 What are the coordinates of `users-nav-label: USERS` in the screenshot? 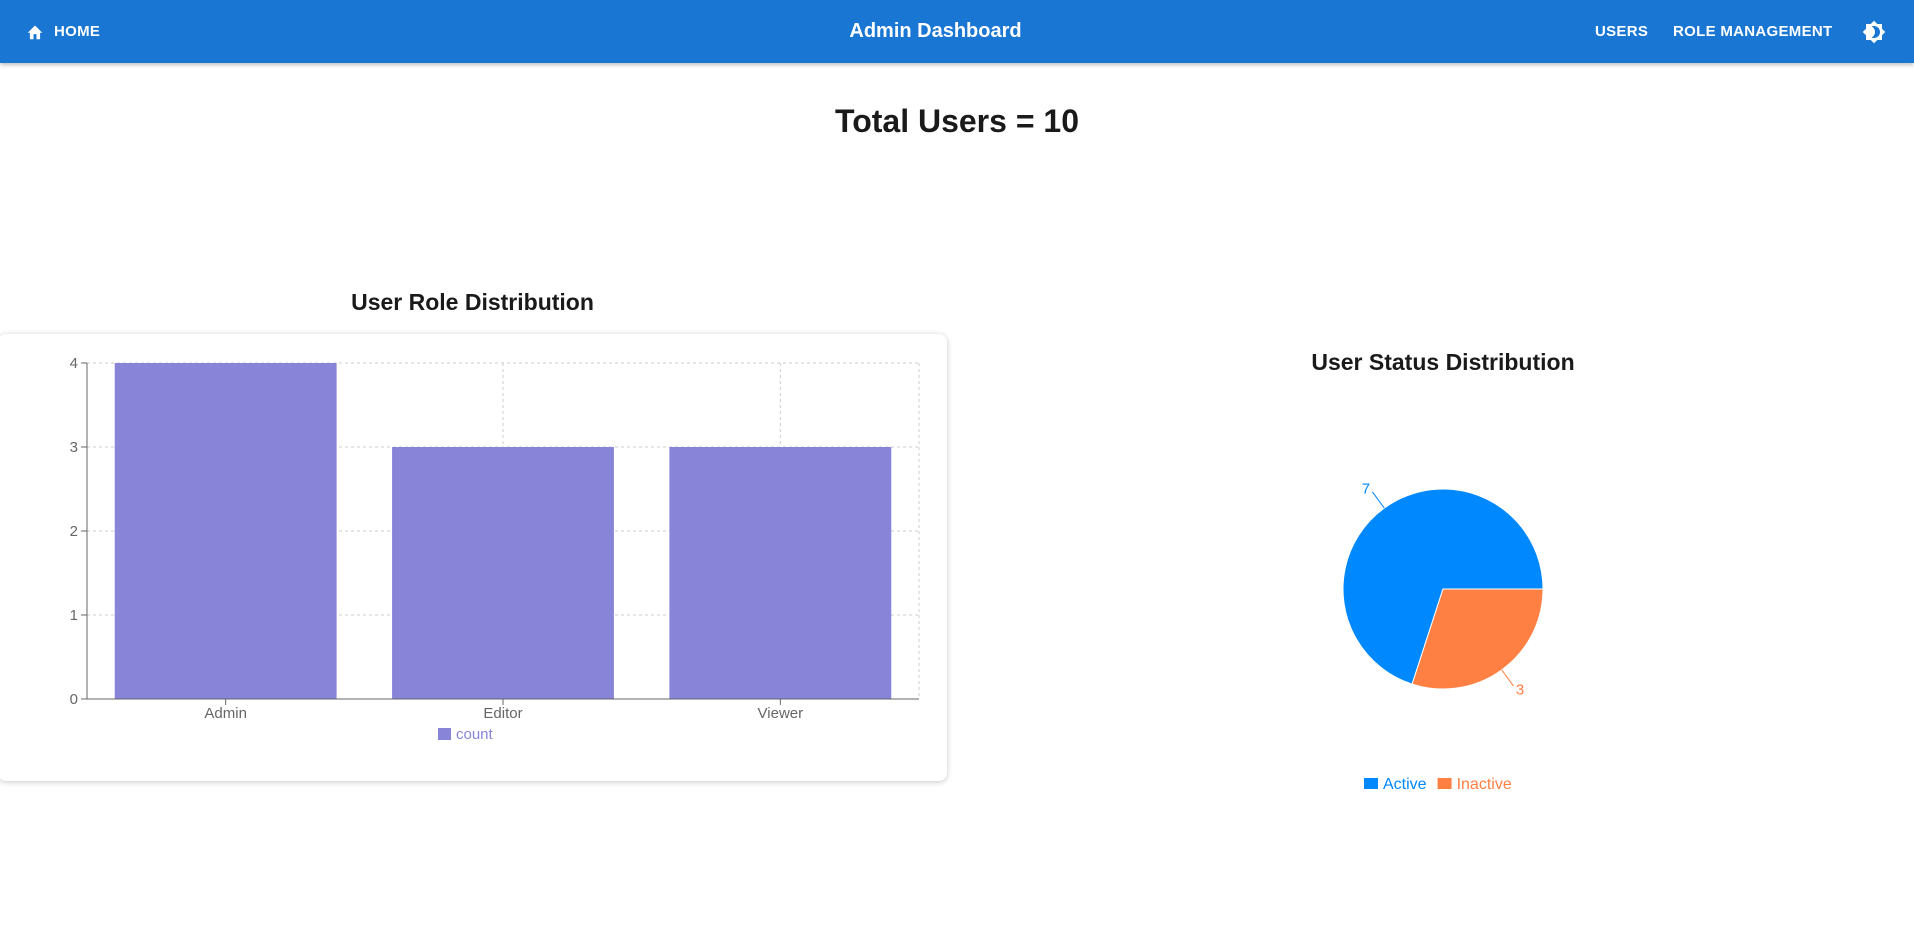 It's located at (1622, 31).